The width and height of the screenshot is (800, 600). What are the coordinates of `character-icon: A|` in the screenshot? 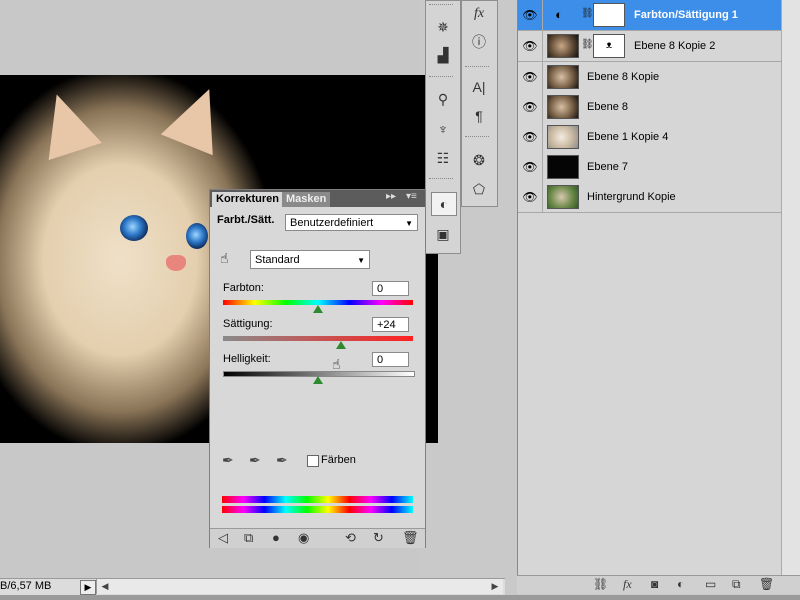 It's located at (479, 87).